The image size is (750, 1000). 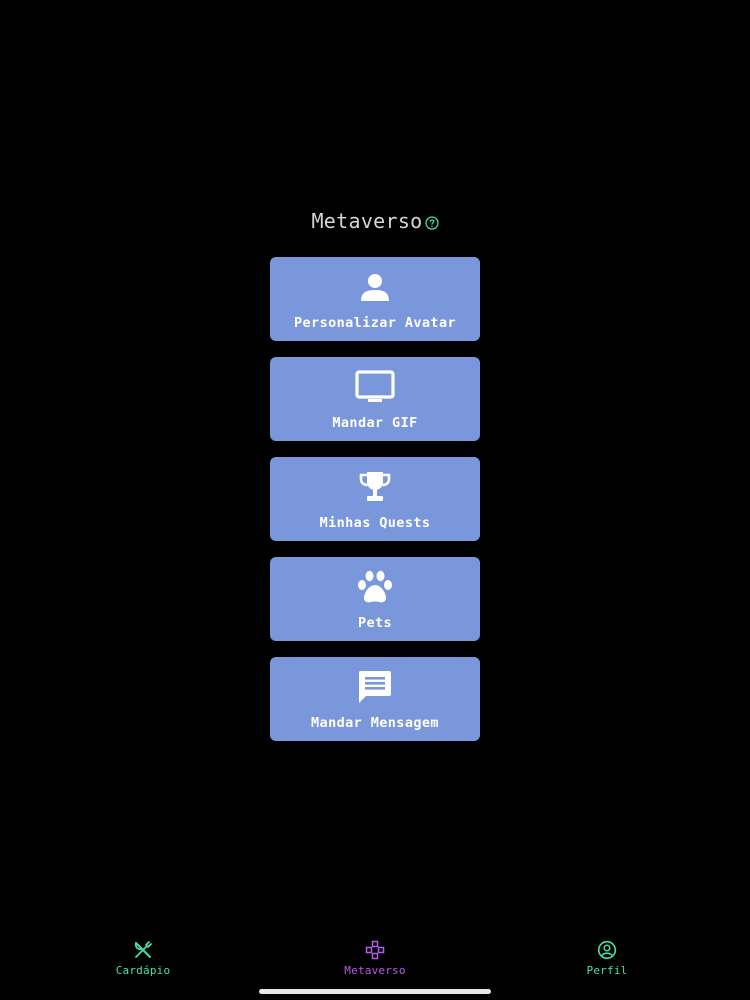 I want to click on gamepad-icon, so click(x=375, y=950).